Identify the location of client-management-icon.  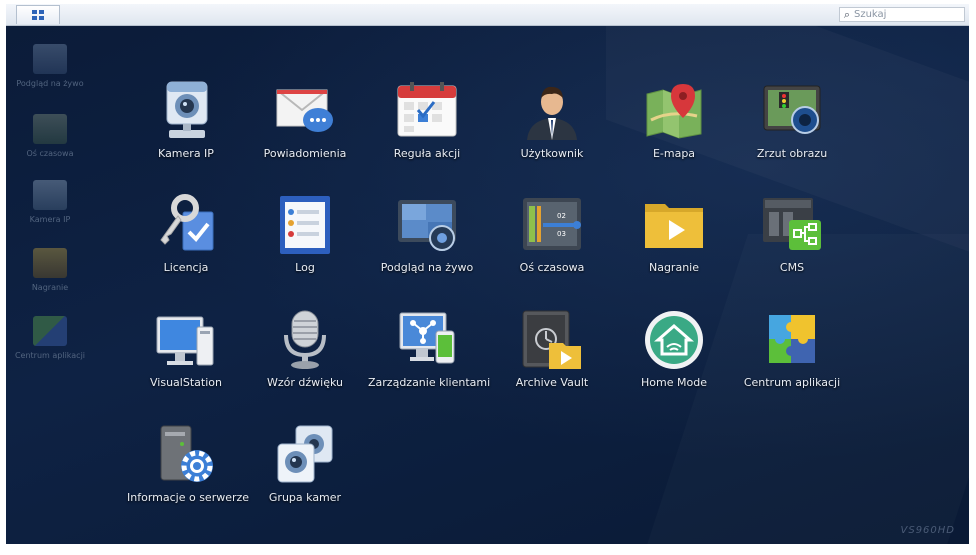
(427, 340).